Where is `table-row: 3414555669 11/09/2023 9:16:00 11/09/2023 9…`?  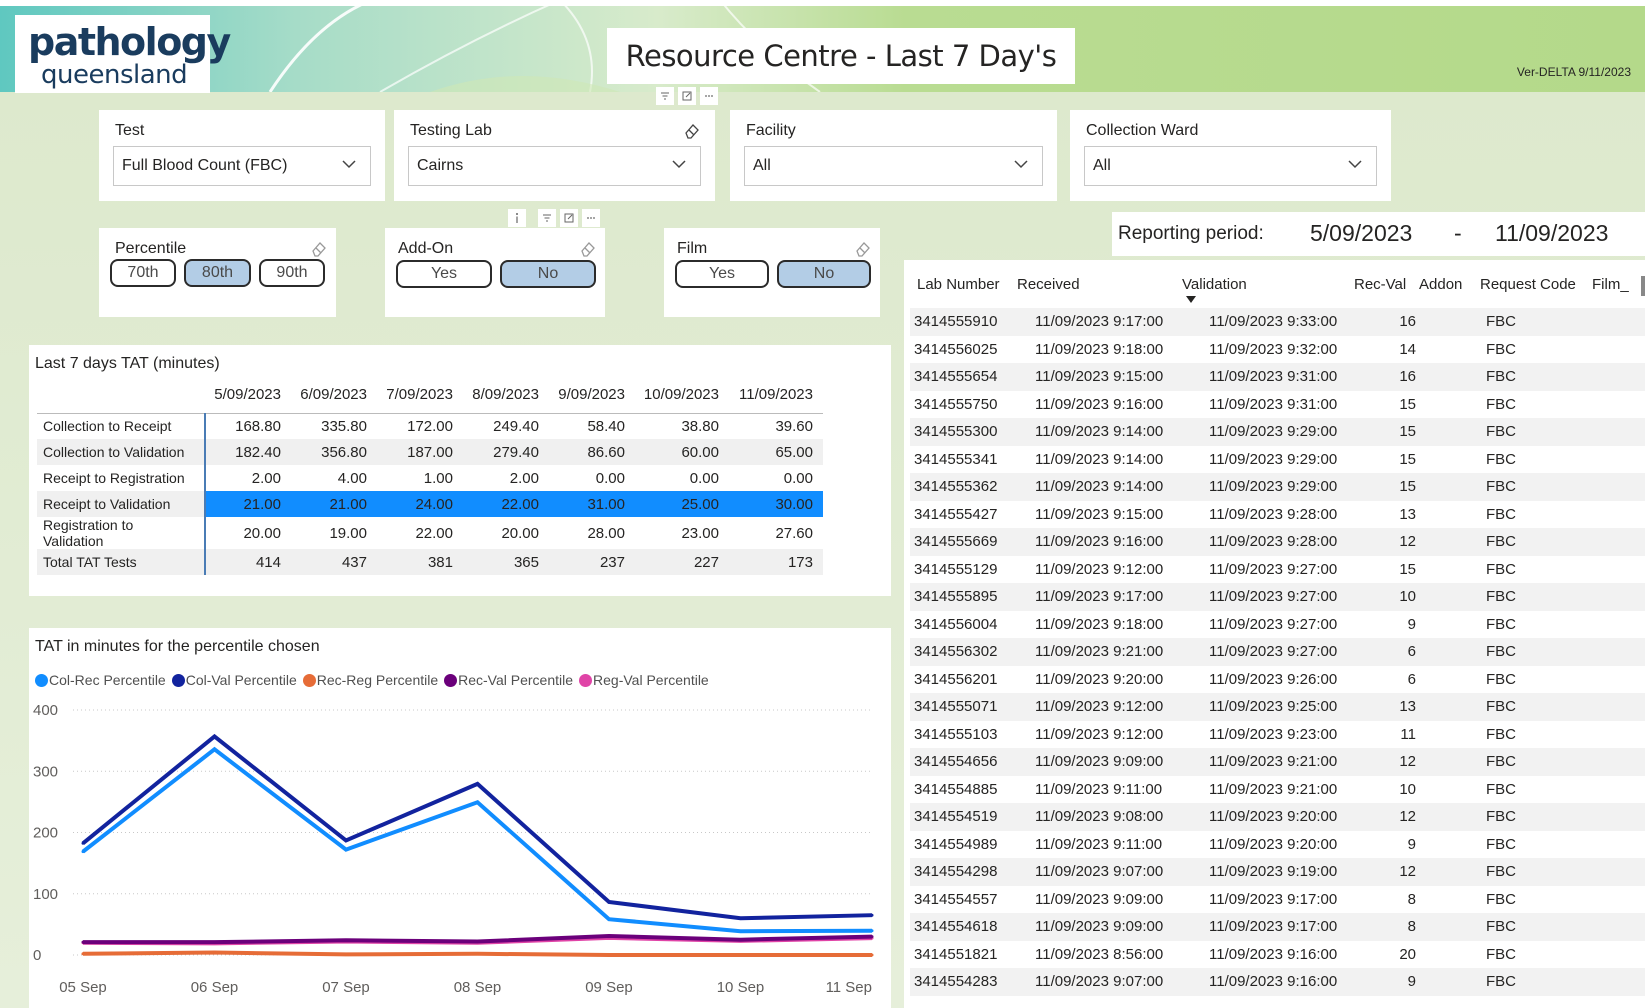 table-row: 3414555669 11/09/2023 9:16:00 11/09/2023 9… is located at coordinates (1277, 542).